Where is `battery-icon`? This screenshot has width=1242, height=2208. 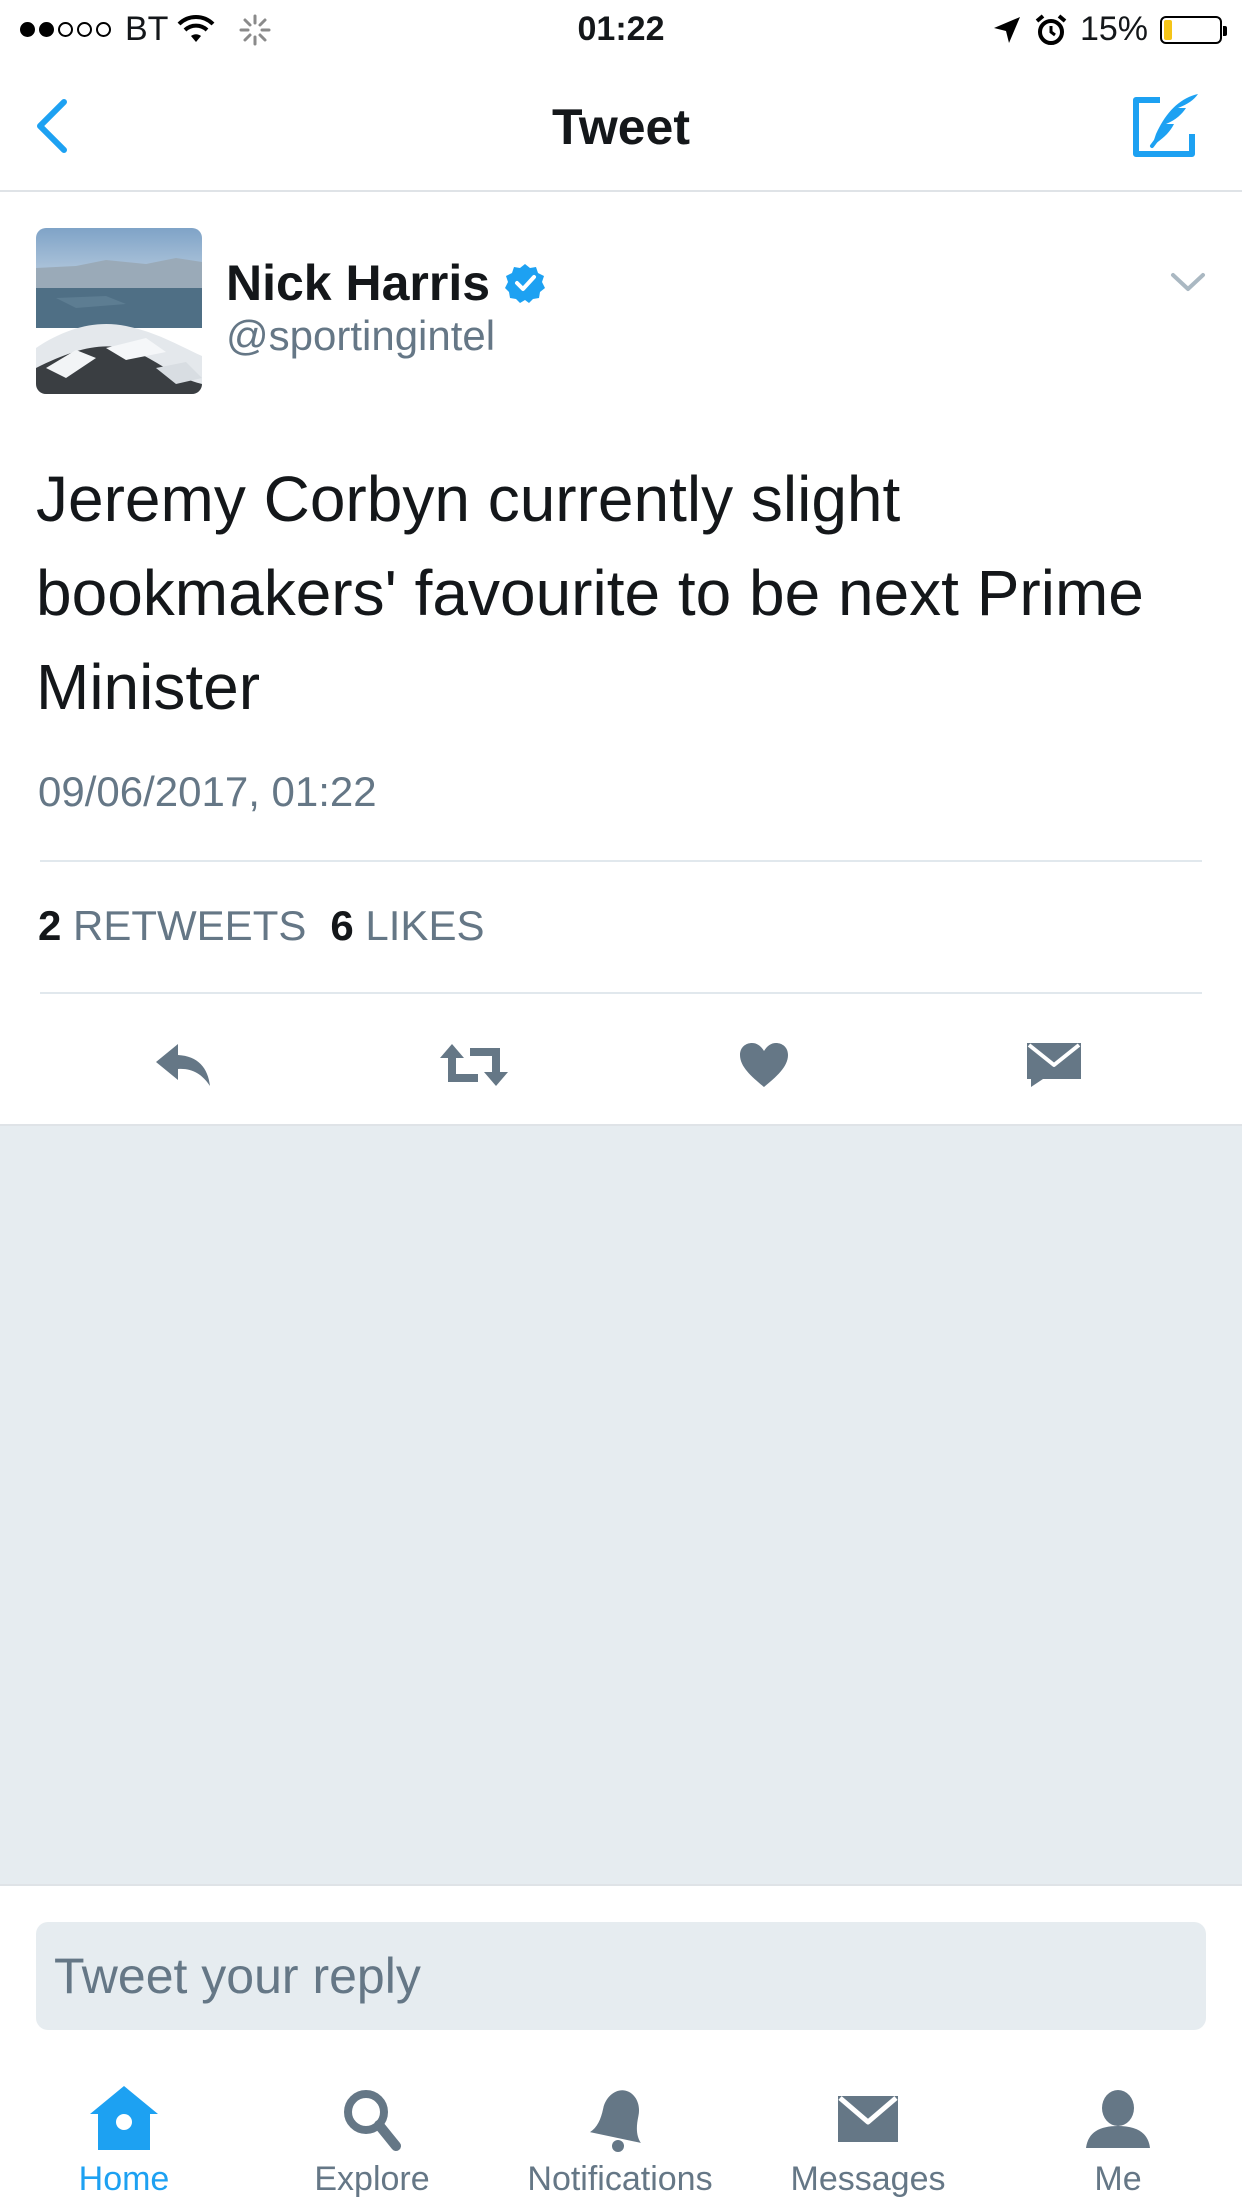 battery-icon is located at coordinates (1193, 29).